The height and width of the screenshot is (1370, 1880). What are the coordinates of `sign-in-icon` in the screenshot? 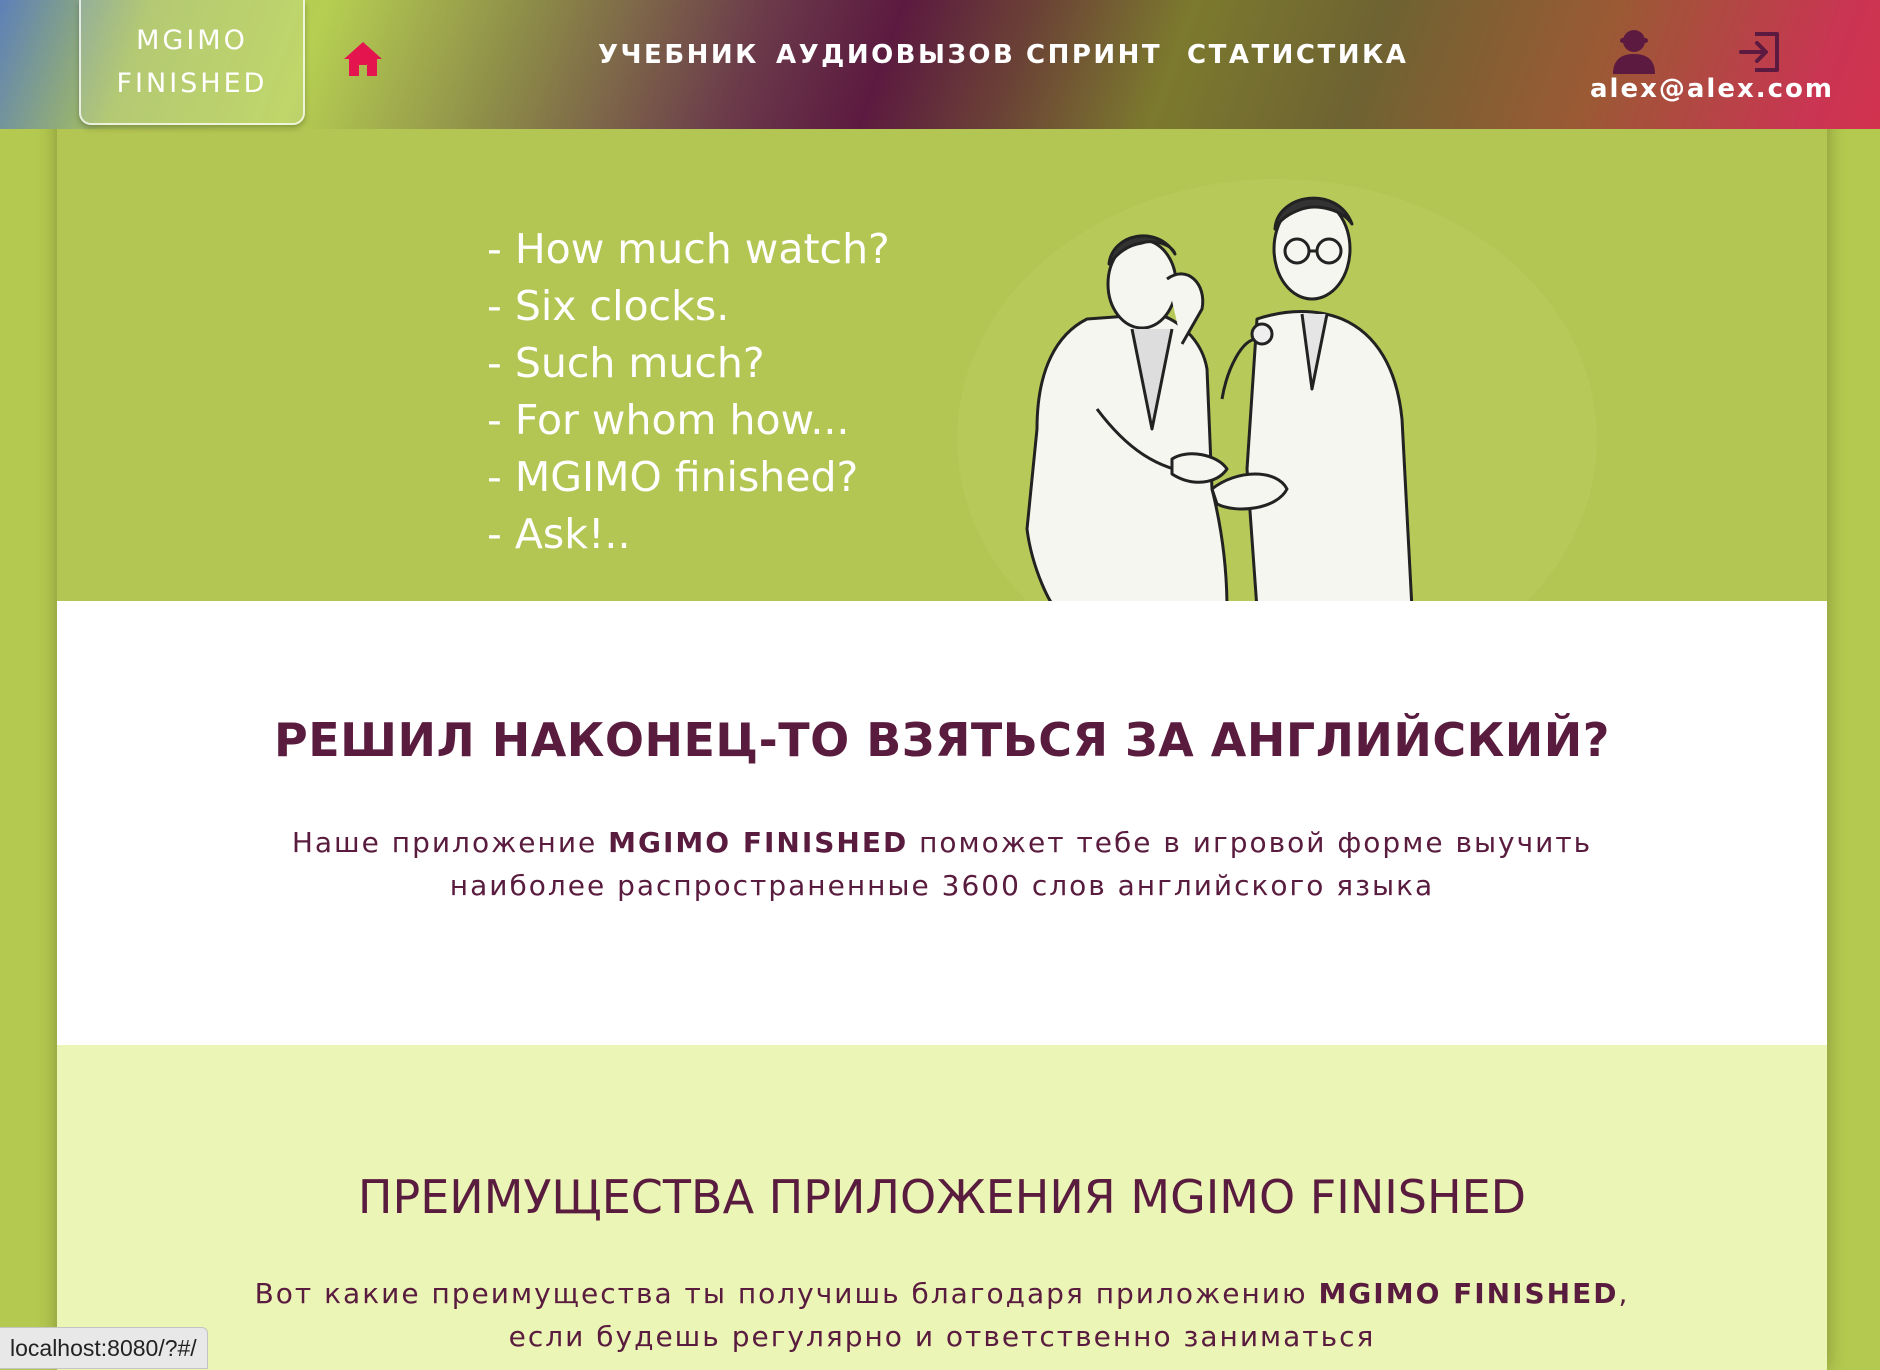 It's located at (1760, 52).